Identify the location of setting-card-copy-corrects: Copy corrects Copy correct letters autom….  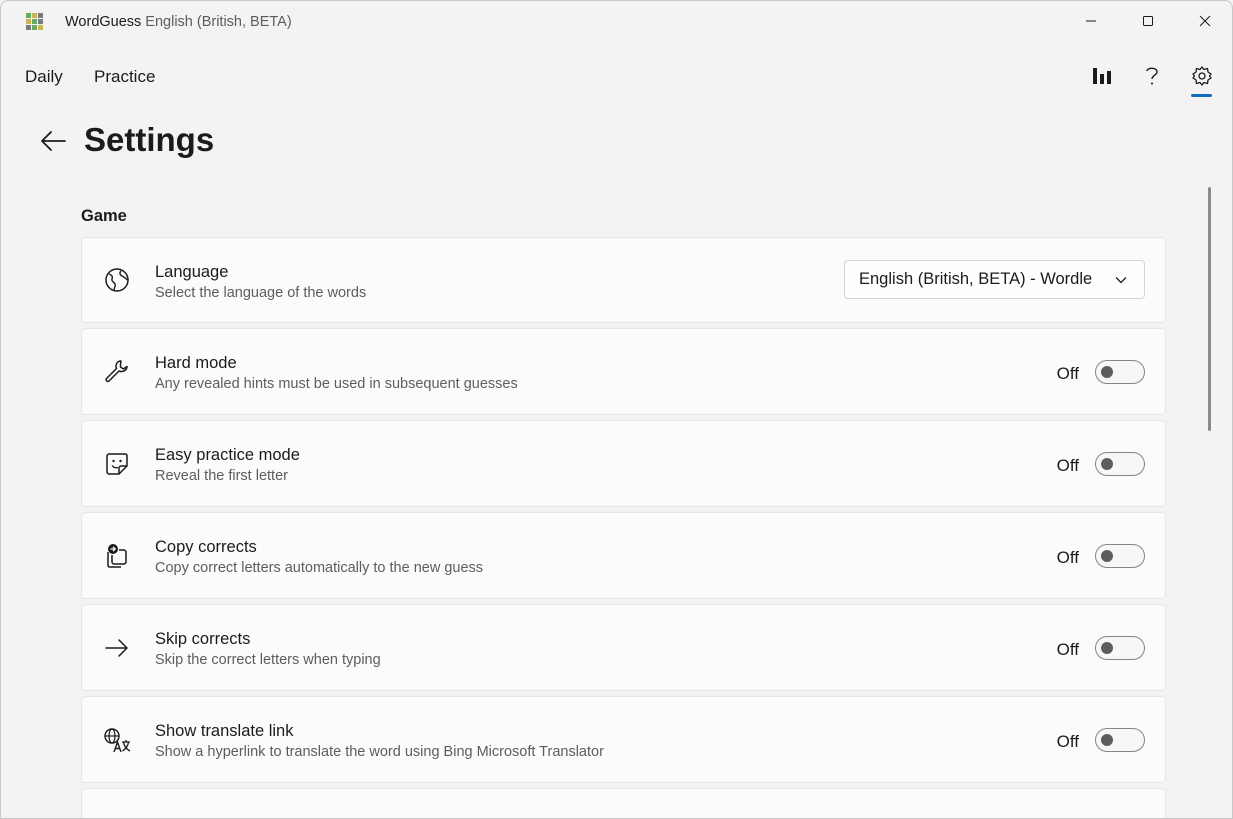
(623, 555).